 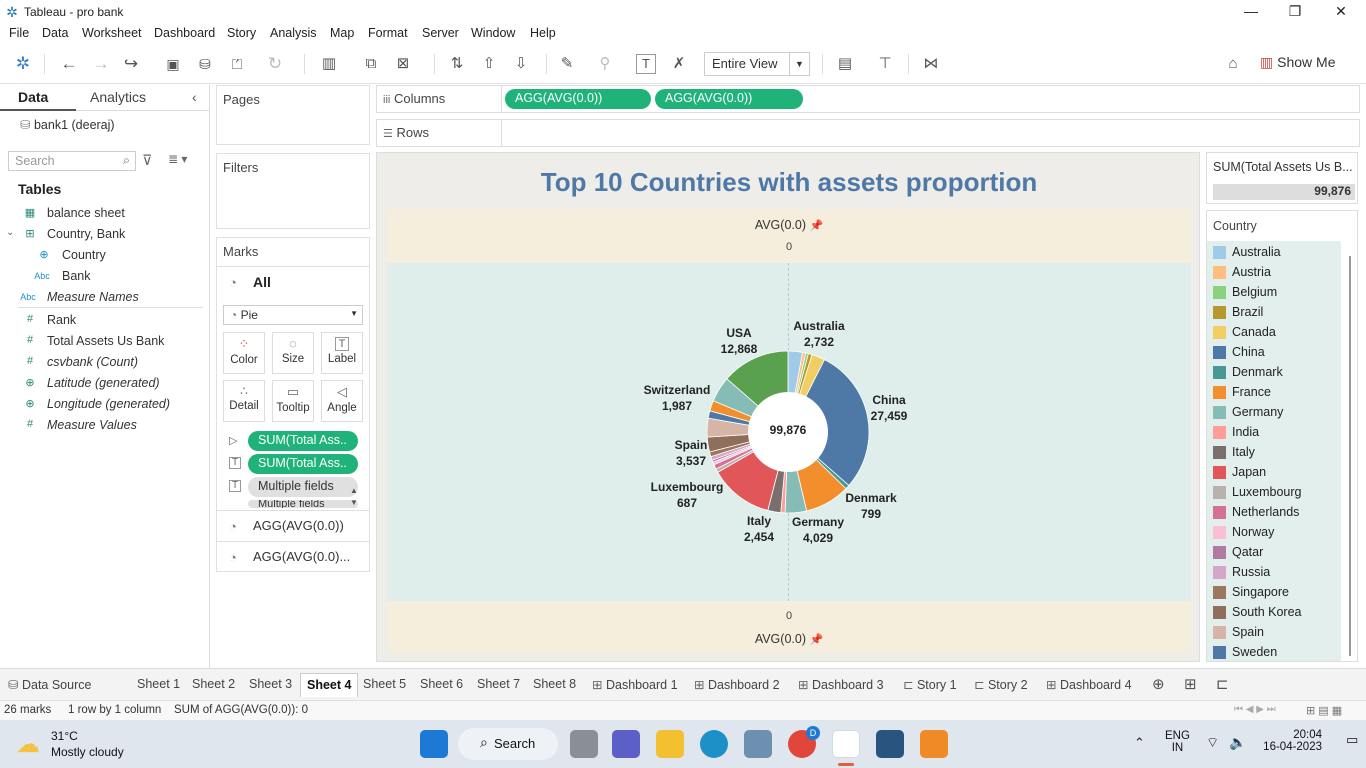 I want to click on tab-sheet-4: Sheet 4, so click(x=329, y=685).